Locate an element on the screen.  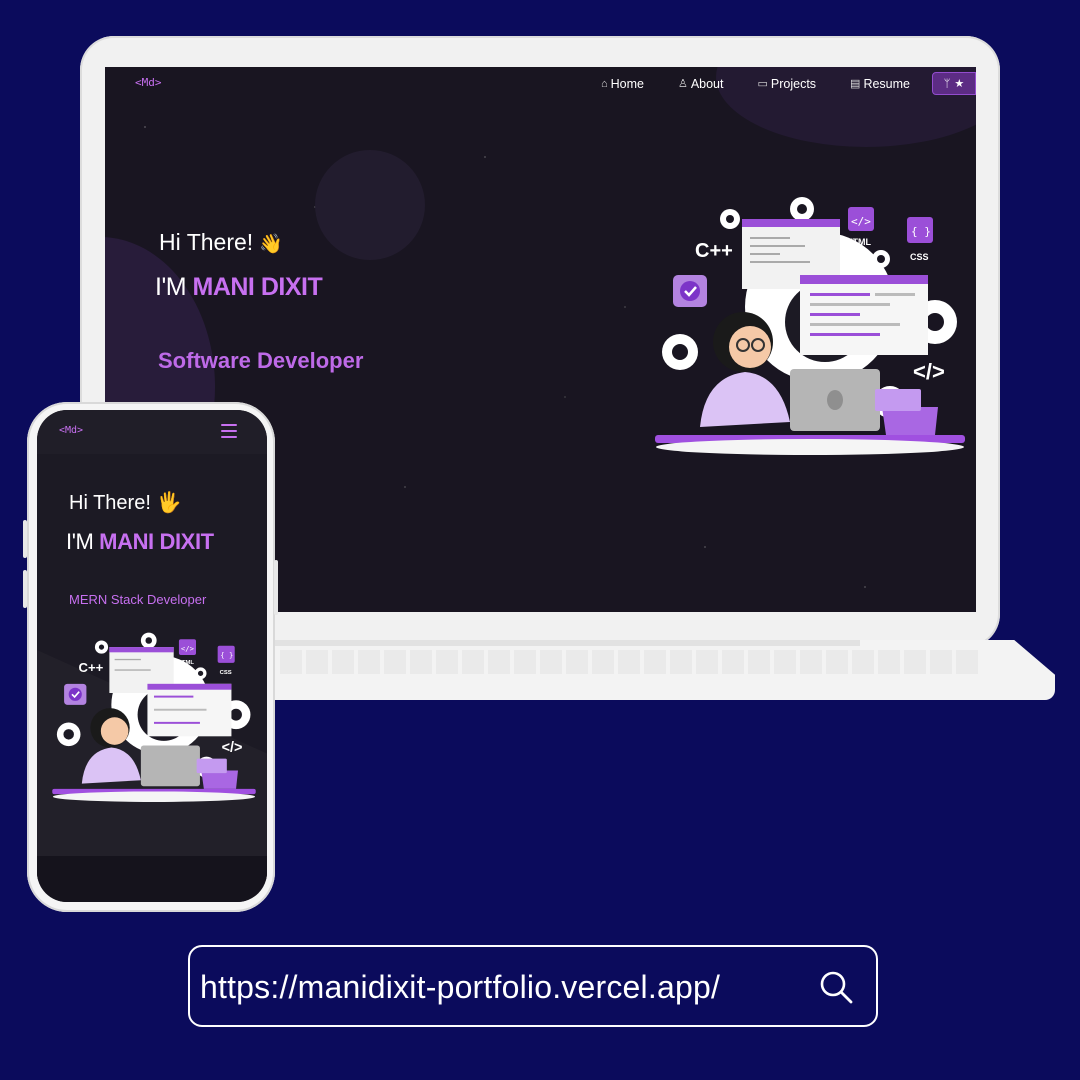
site-logo: <Md> is located at coordinates (148, 82).